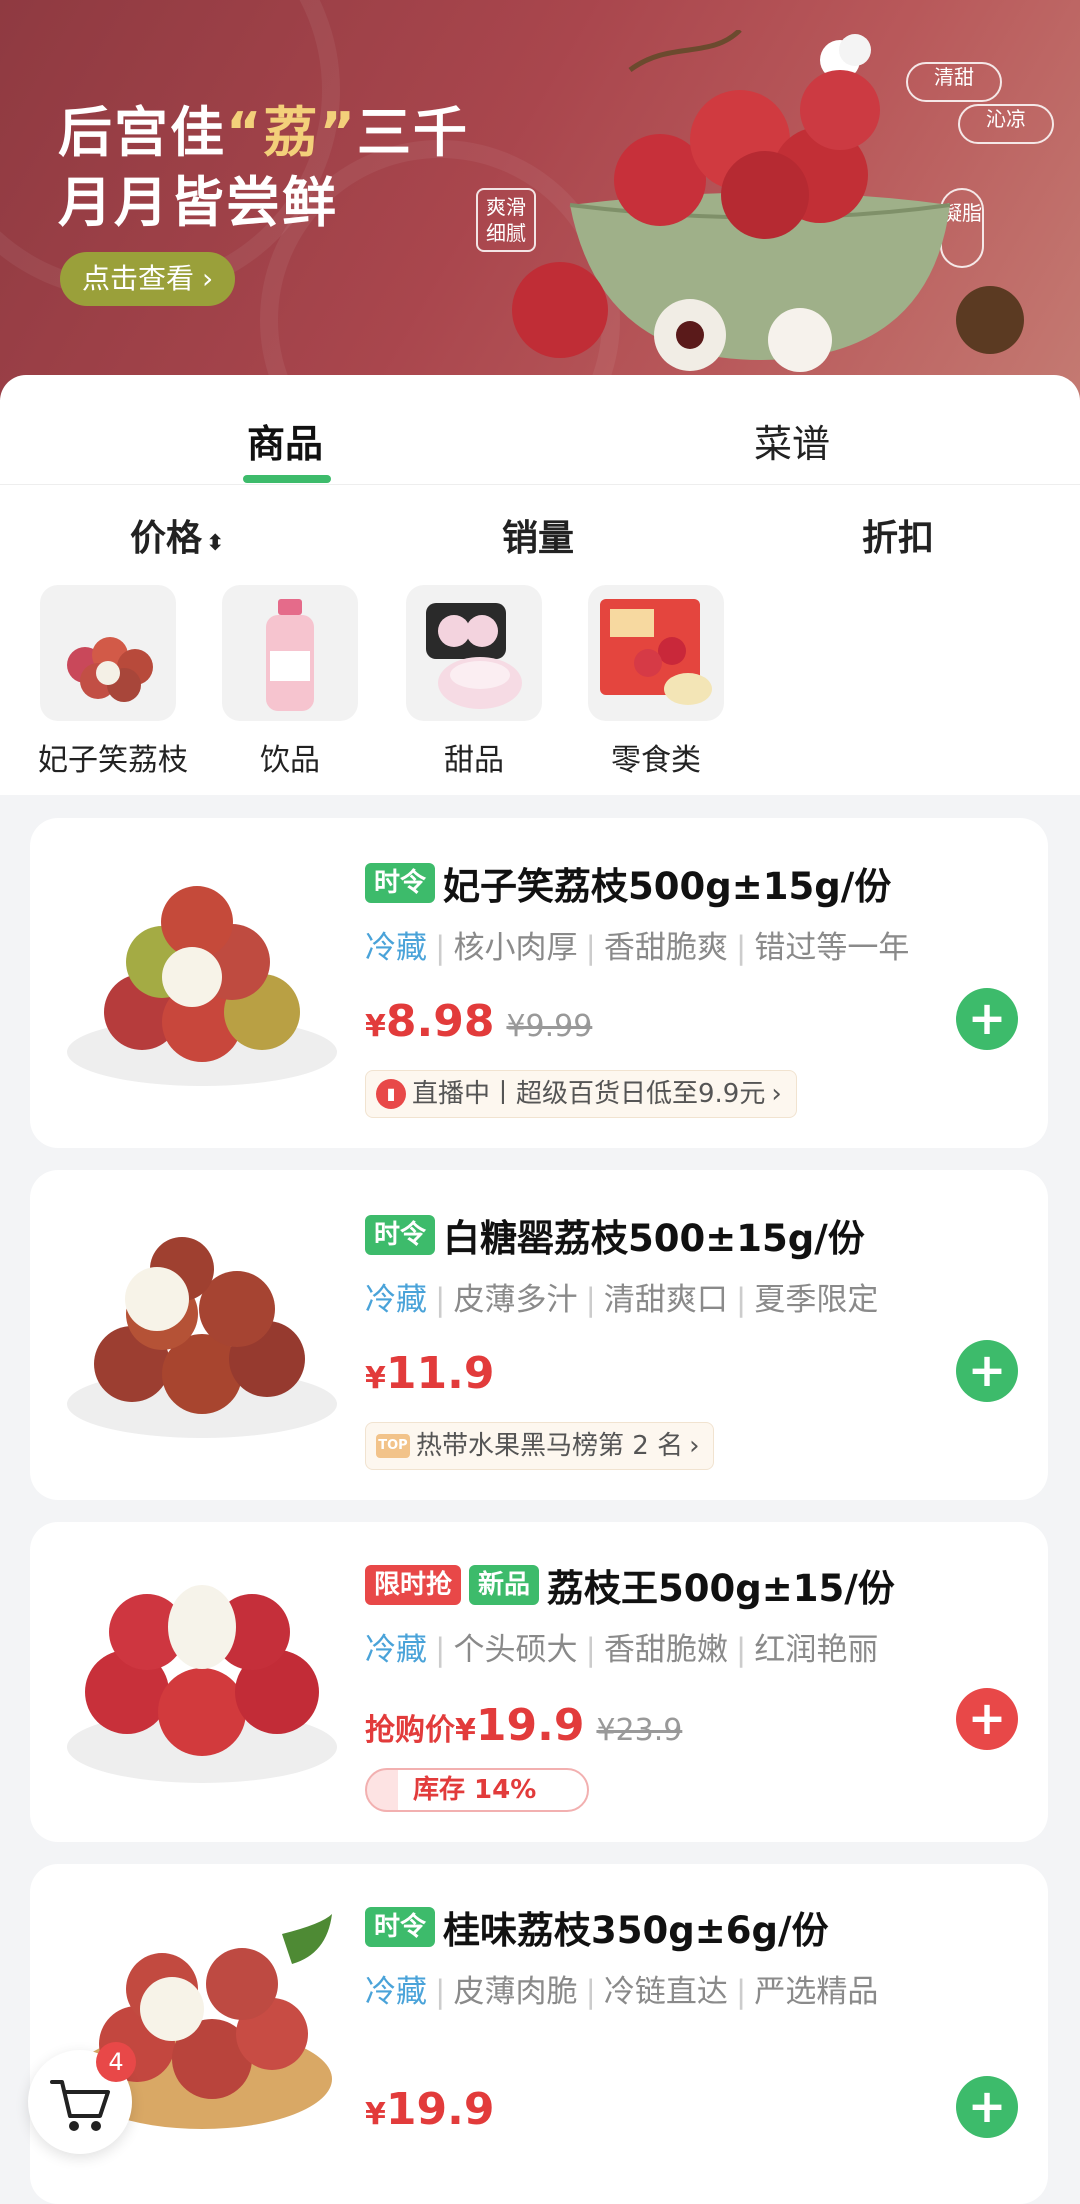 This screenshot has width=1080, height=2204. What do you see at coordinates (768, 201) in the screenshot?
I see `lychee-bowl-illustration` at bounding box center [768, 201].